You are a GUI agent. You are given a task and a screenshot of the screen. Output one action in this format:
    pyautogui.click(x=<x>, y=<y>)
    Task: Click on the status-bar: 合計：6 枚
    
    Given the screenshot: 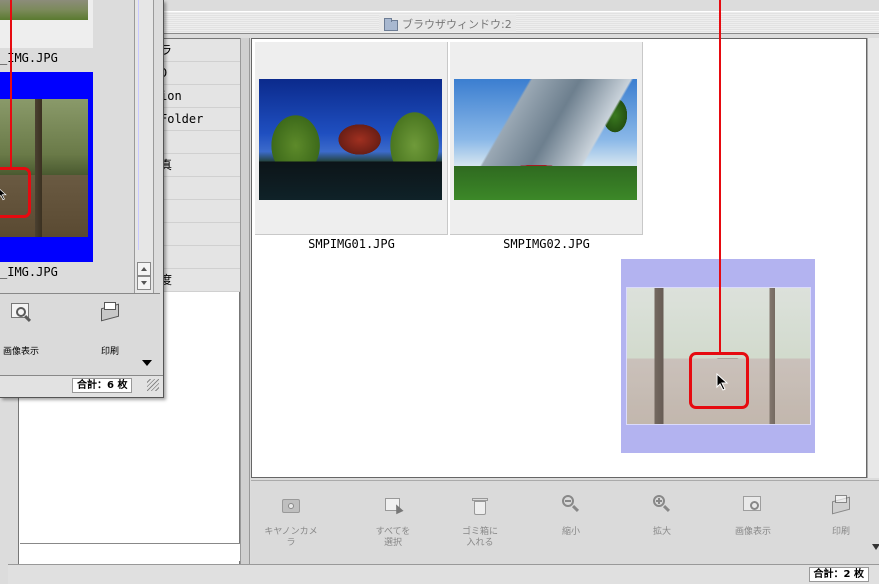 What is the action you would take?
    pyautogui.click(x=81, y=386)
    